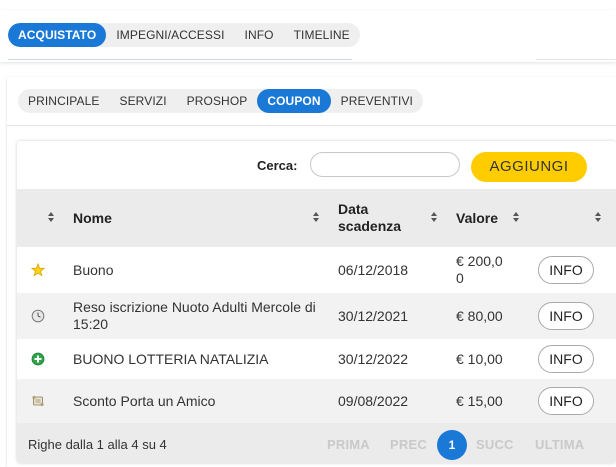 The image size is (616, 467). Describe the element at coordinates (57, 35) in the screenshot. I see `tab-acquistato: ACQUISTATO` at that location.